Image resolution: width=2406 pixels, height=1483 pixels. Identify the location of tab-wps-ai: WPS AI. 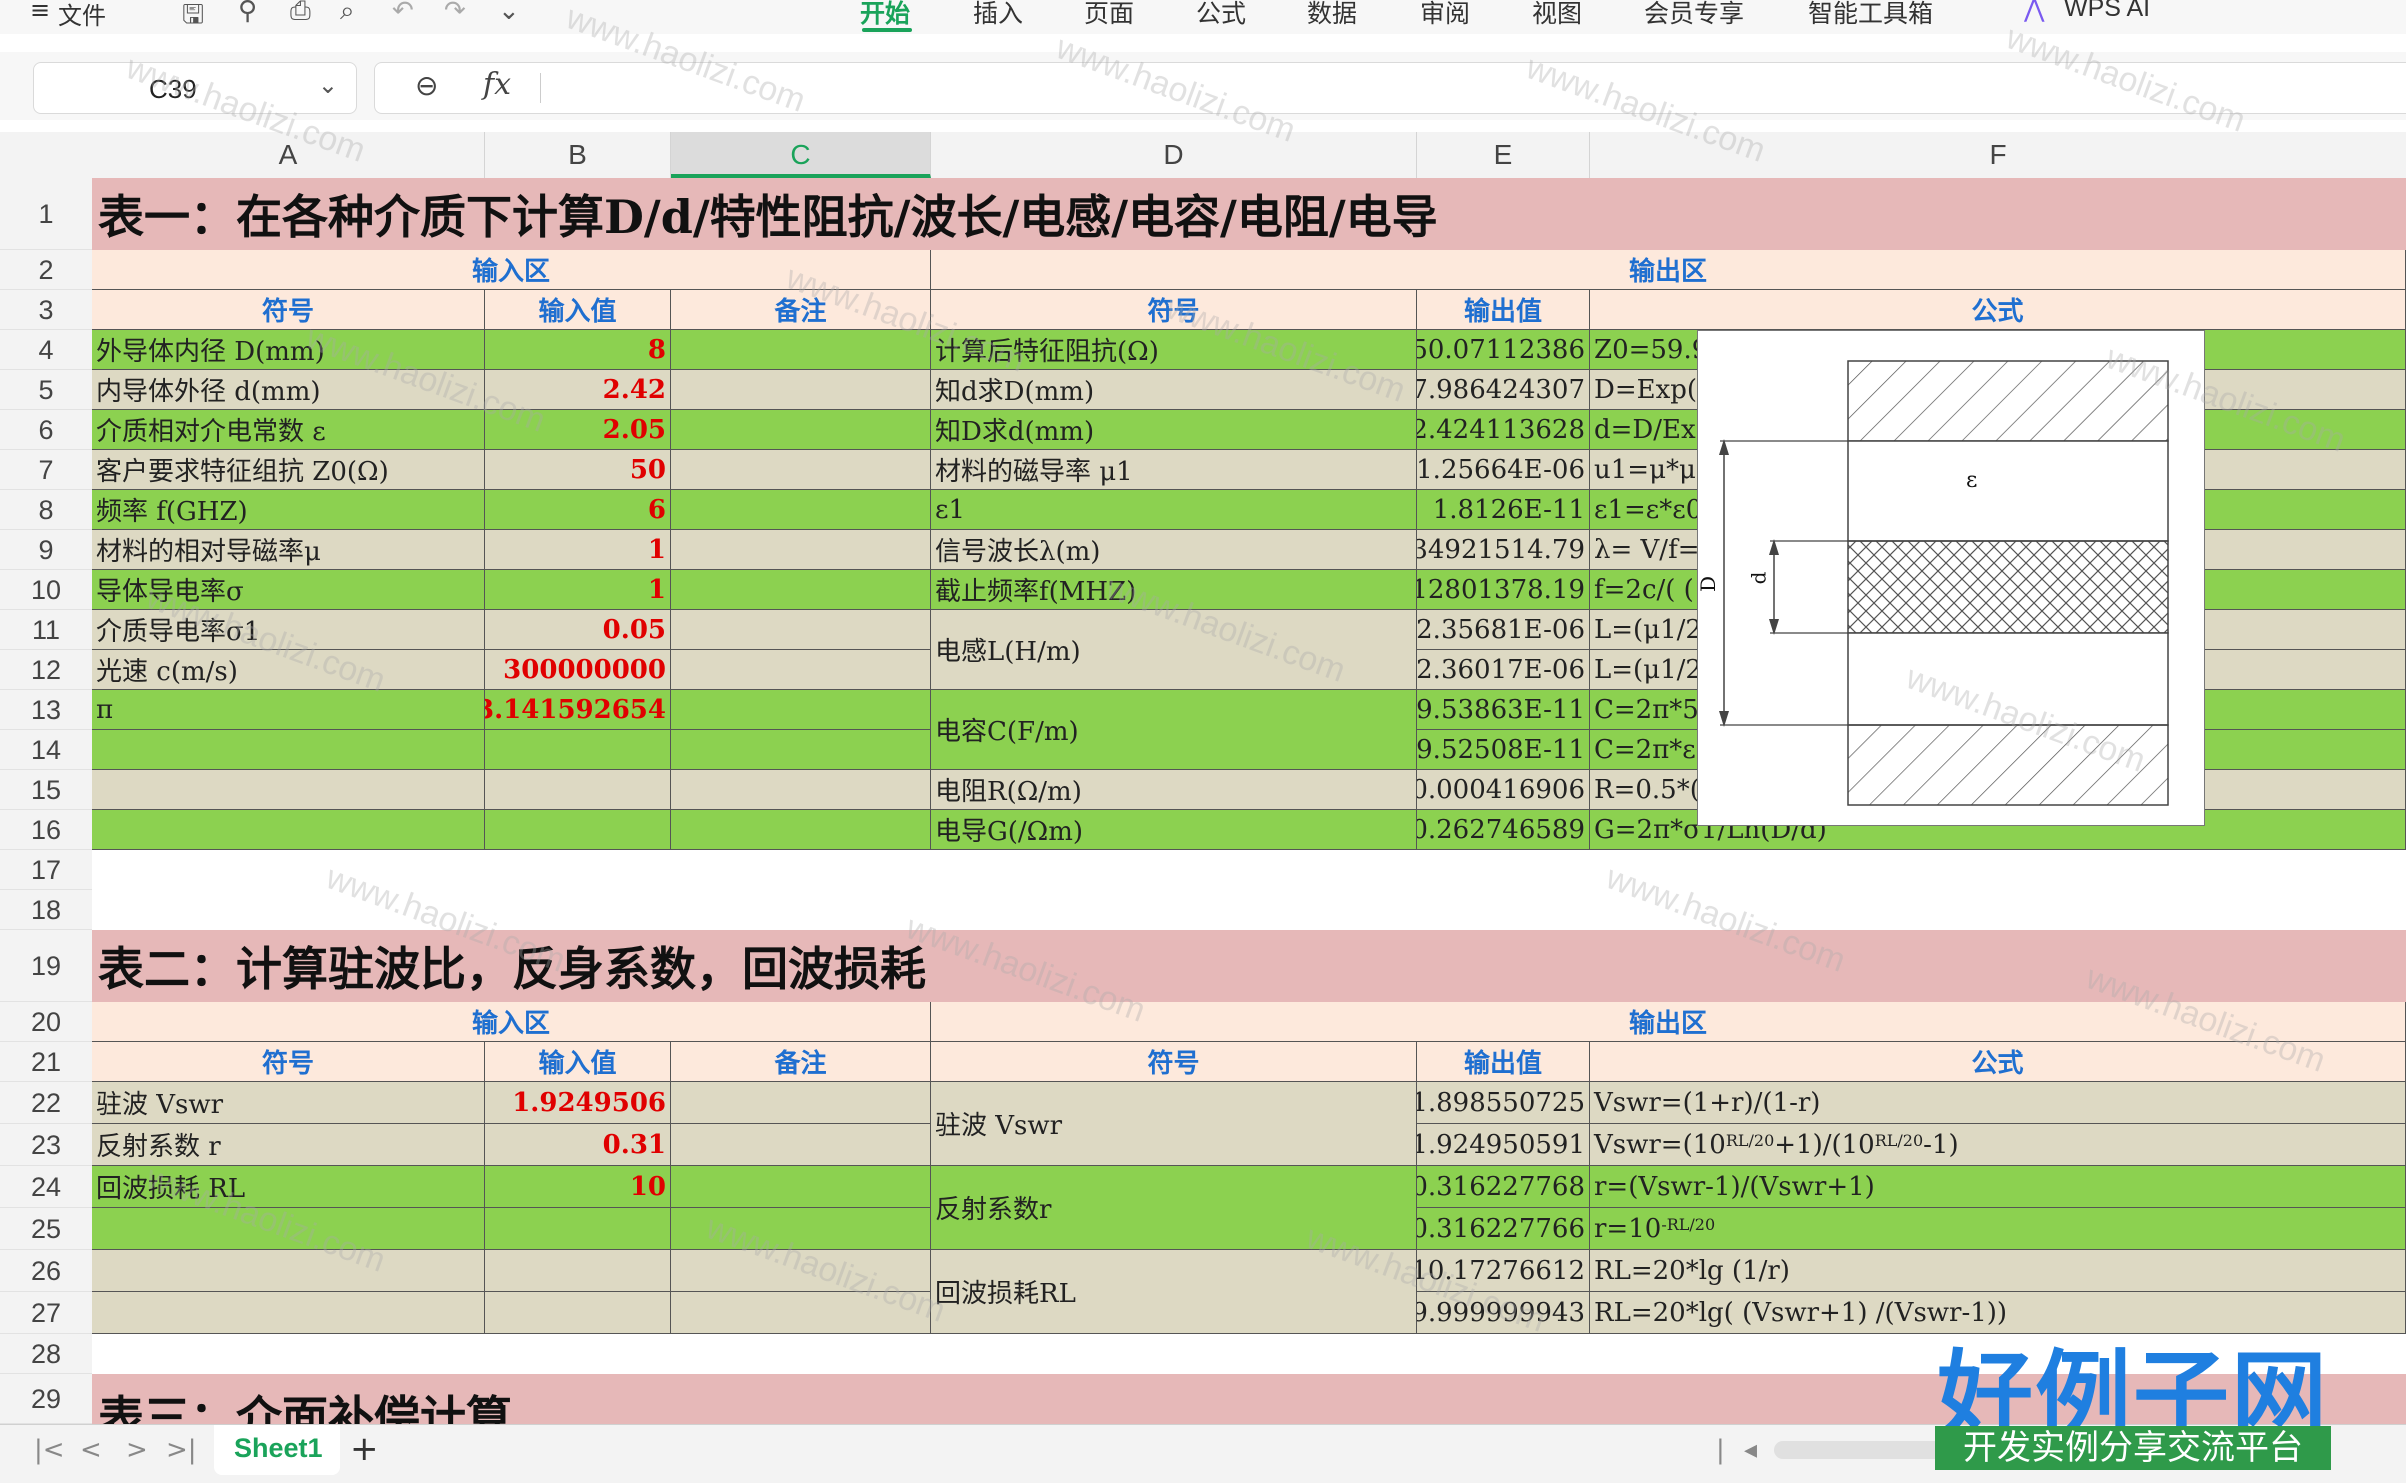
(2107, 11).